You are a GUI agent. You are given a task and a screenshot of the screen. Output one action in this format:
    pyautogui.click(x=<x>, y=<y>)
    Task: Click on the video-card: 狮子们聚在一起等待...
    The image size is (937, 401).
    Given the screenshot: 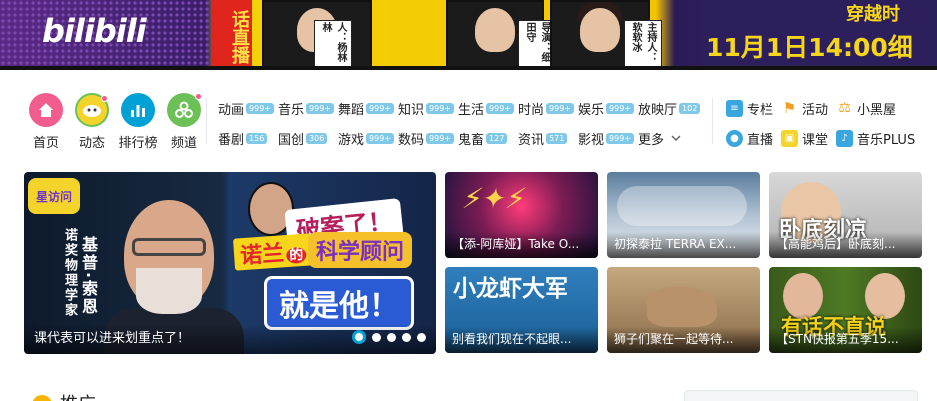 What is the action you would take?
    pyautogui.click(x=683, y=310)
    